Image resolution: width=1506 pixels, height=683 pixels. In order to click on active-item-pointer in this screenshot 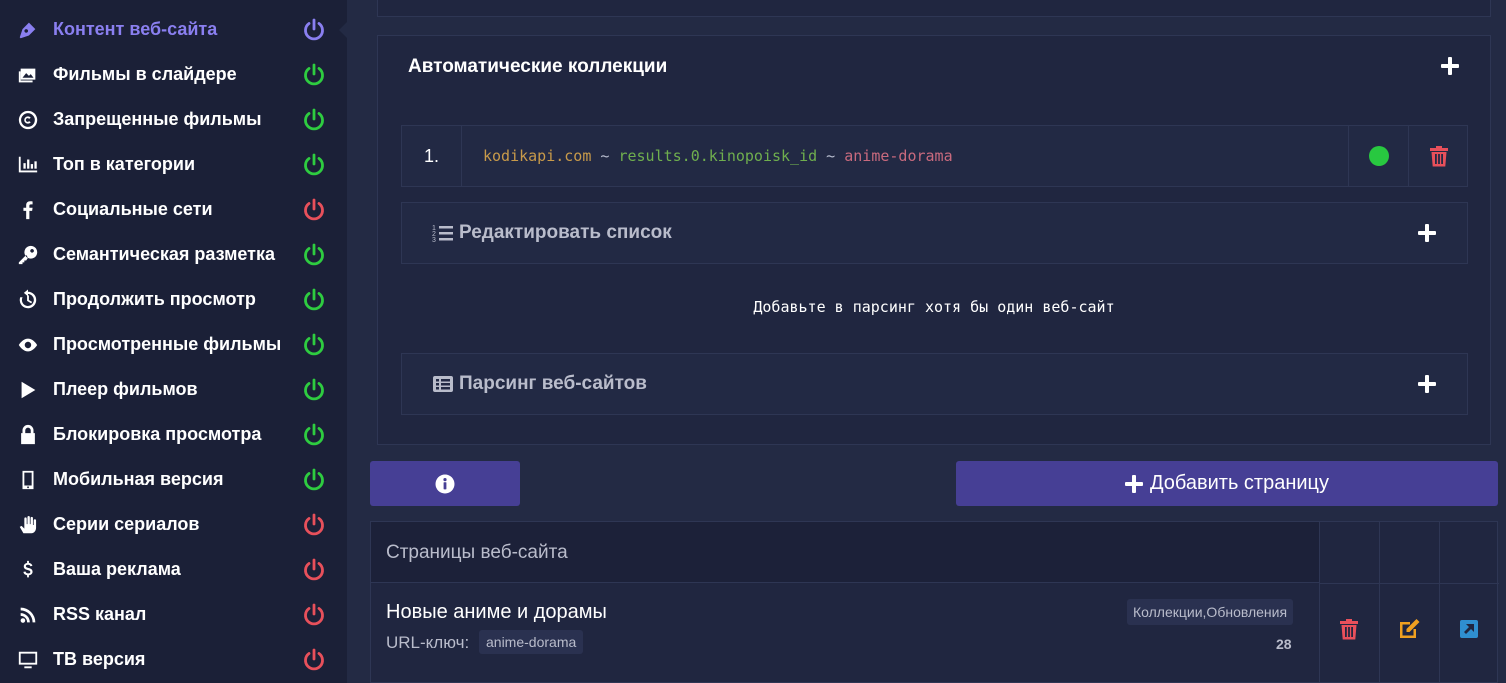, I will do `click(343, 30)`.